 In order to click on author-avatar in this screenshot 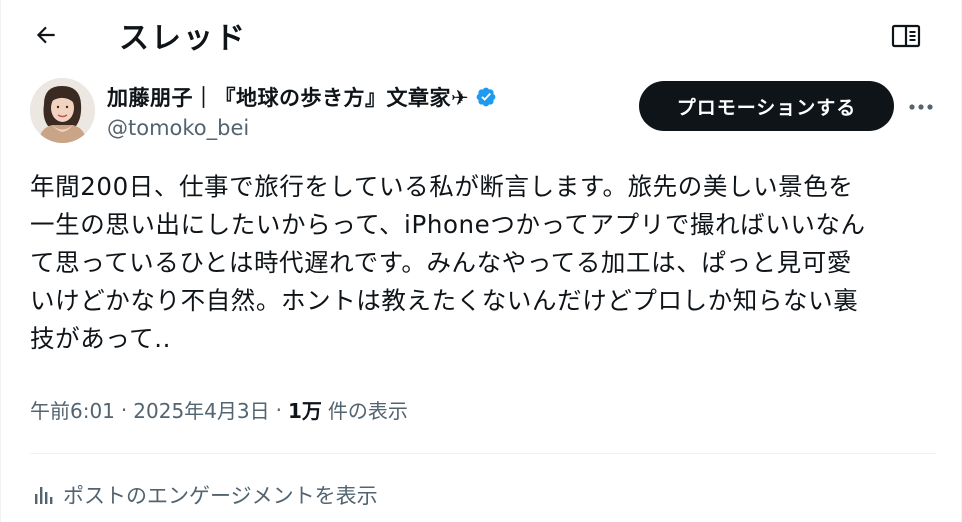, I will do `click(62, 110)`.